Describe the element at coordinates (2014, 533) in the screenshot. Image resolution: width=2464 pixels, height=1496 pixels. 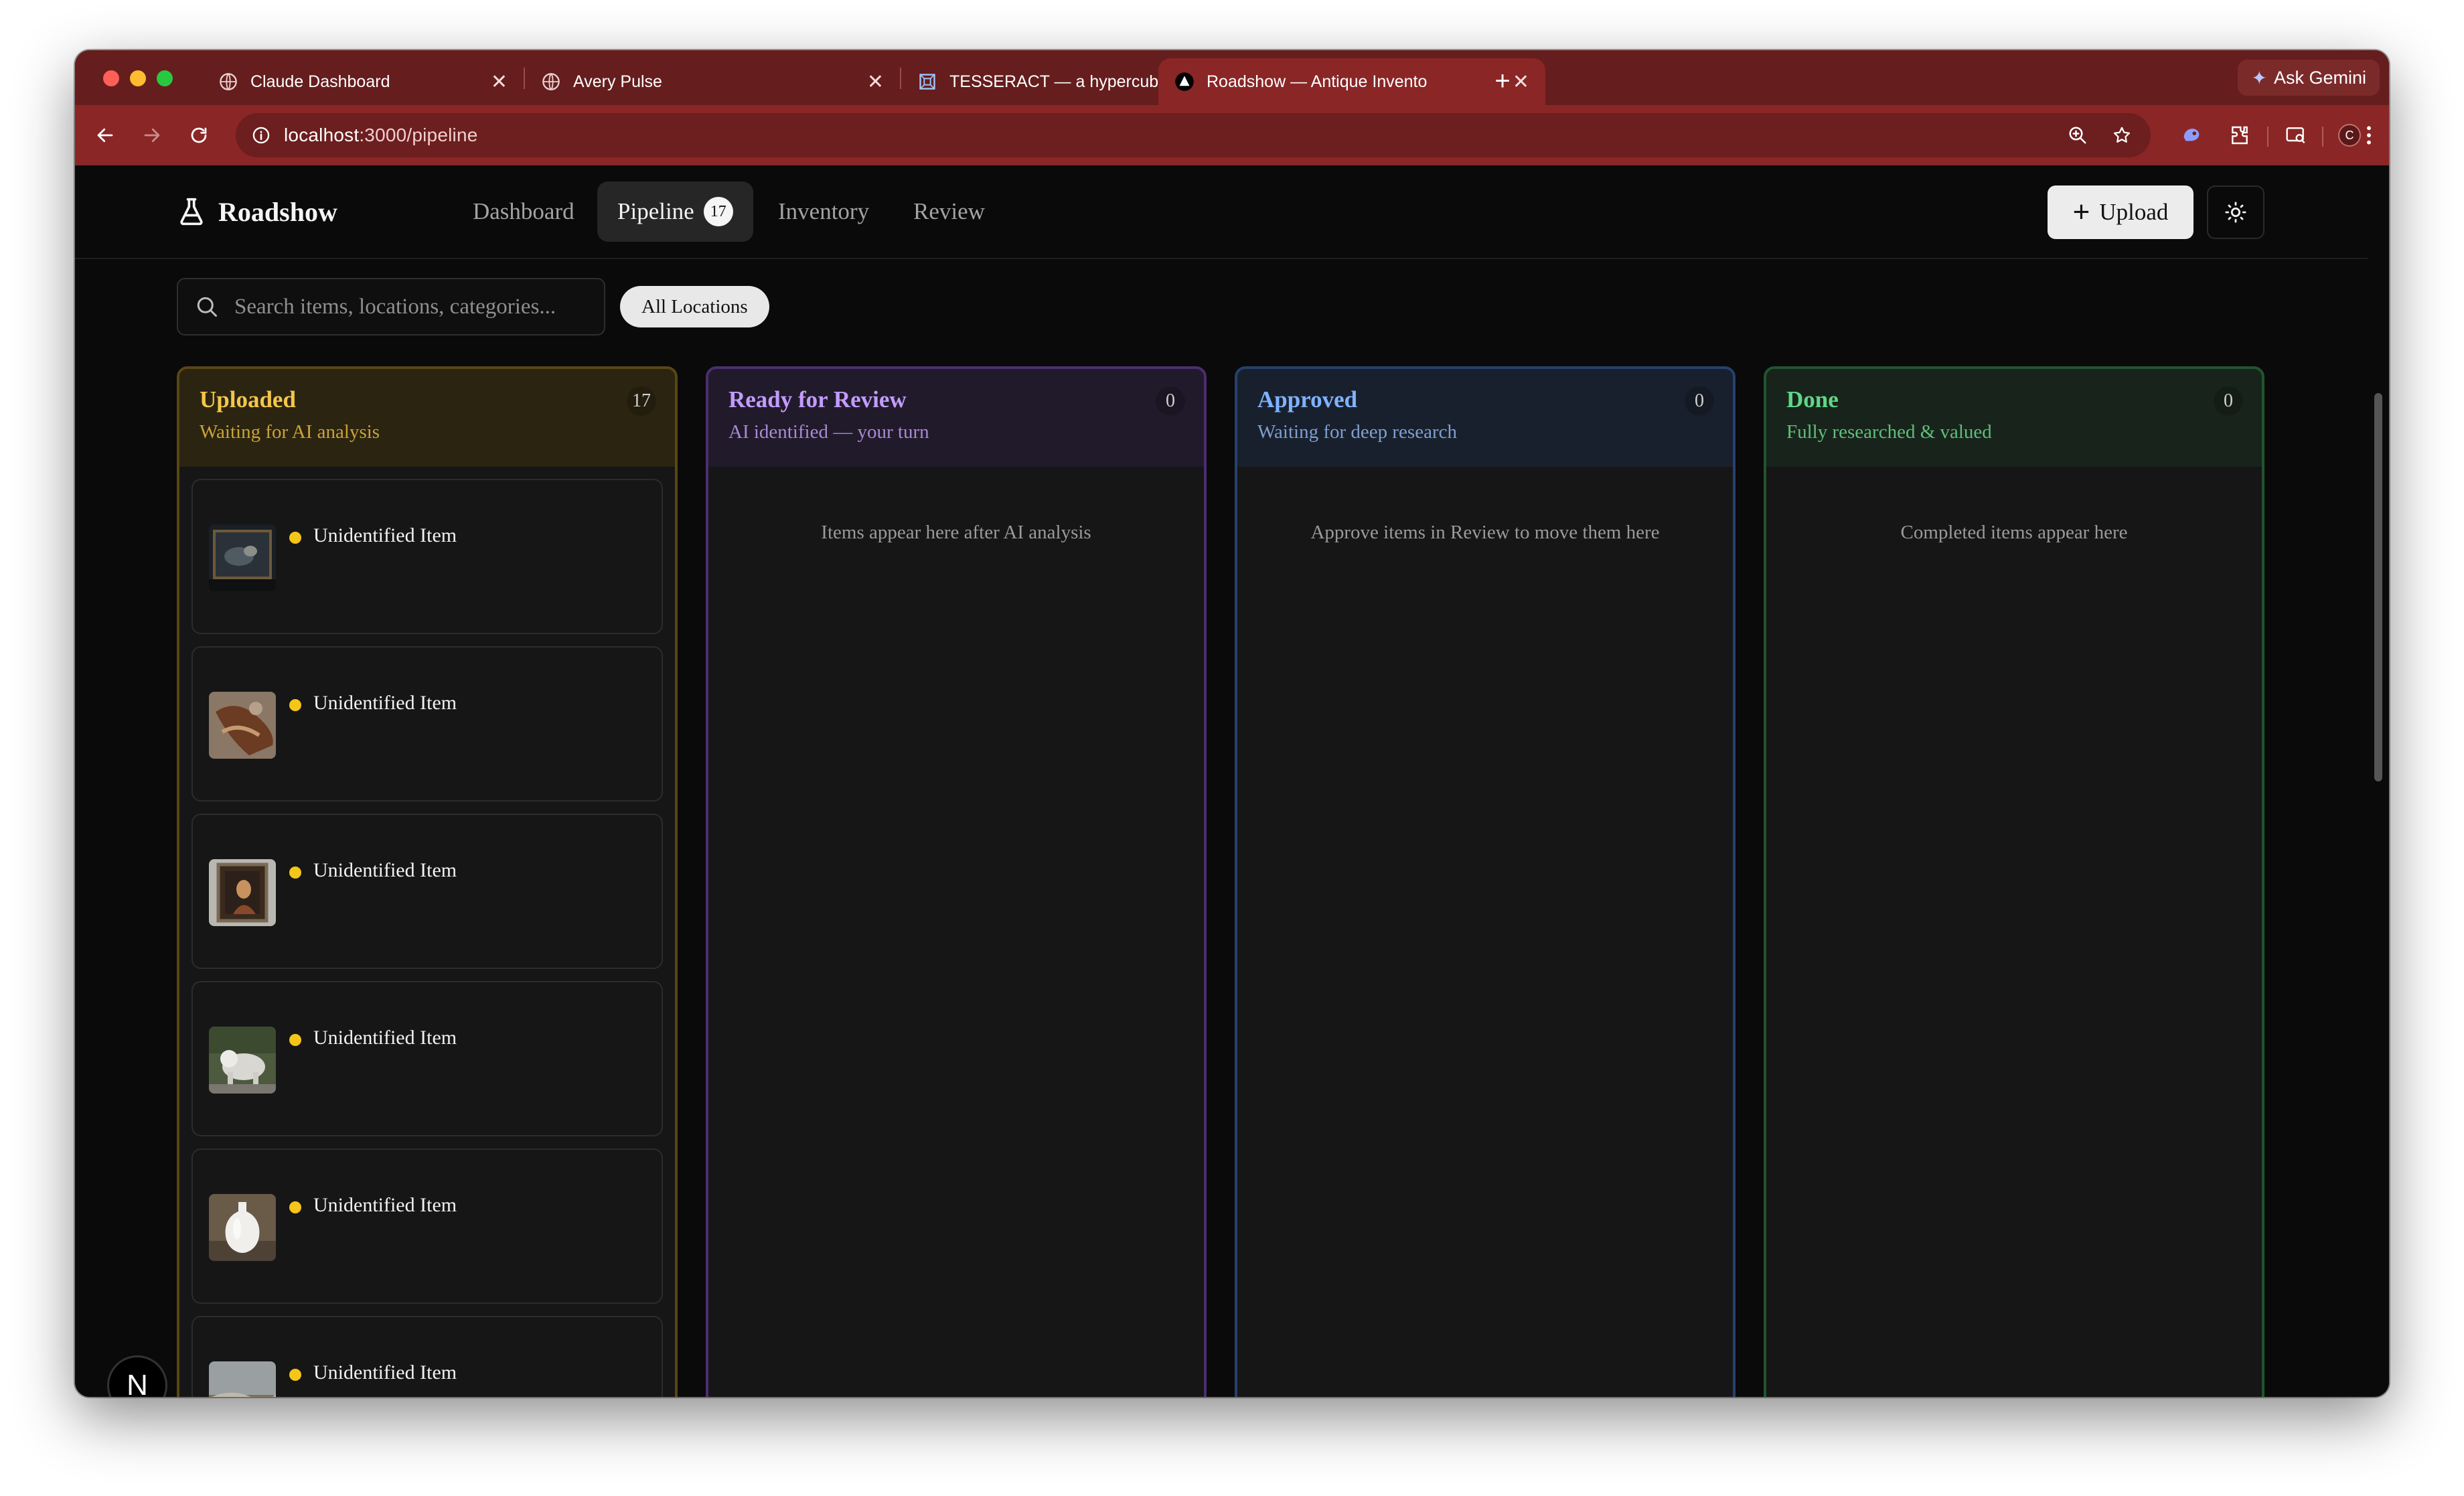
I see `empty-state-text: Completed items appear here` at that location.